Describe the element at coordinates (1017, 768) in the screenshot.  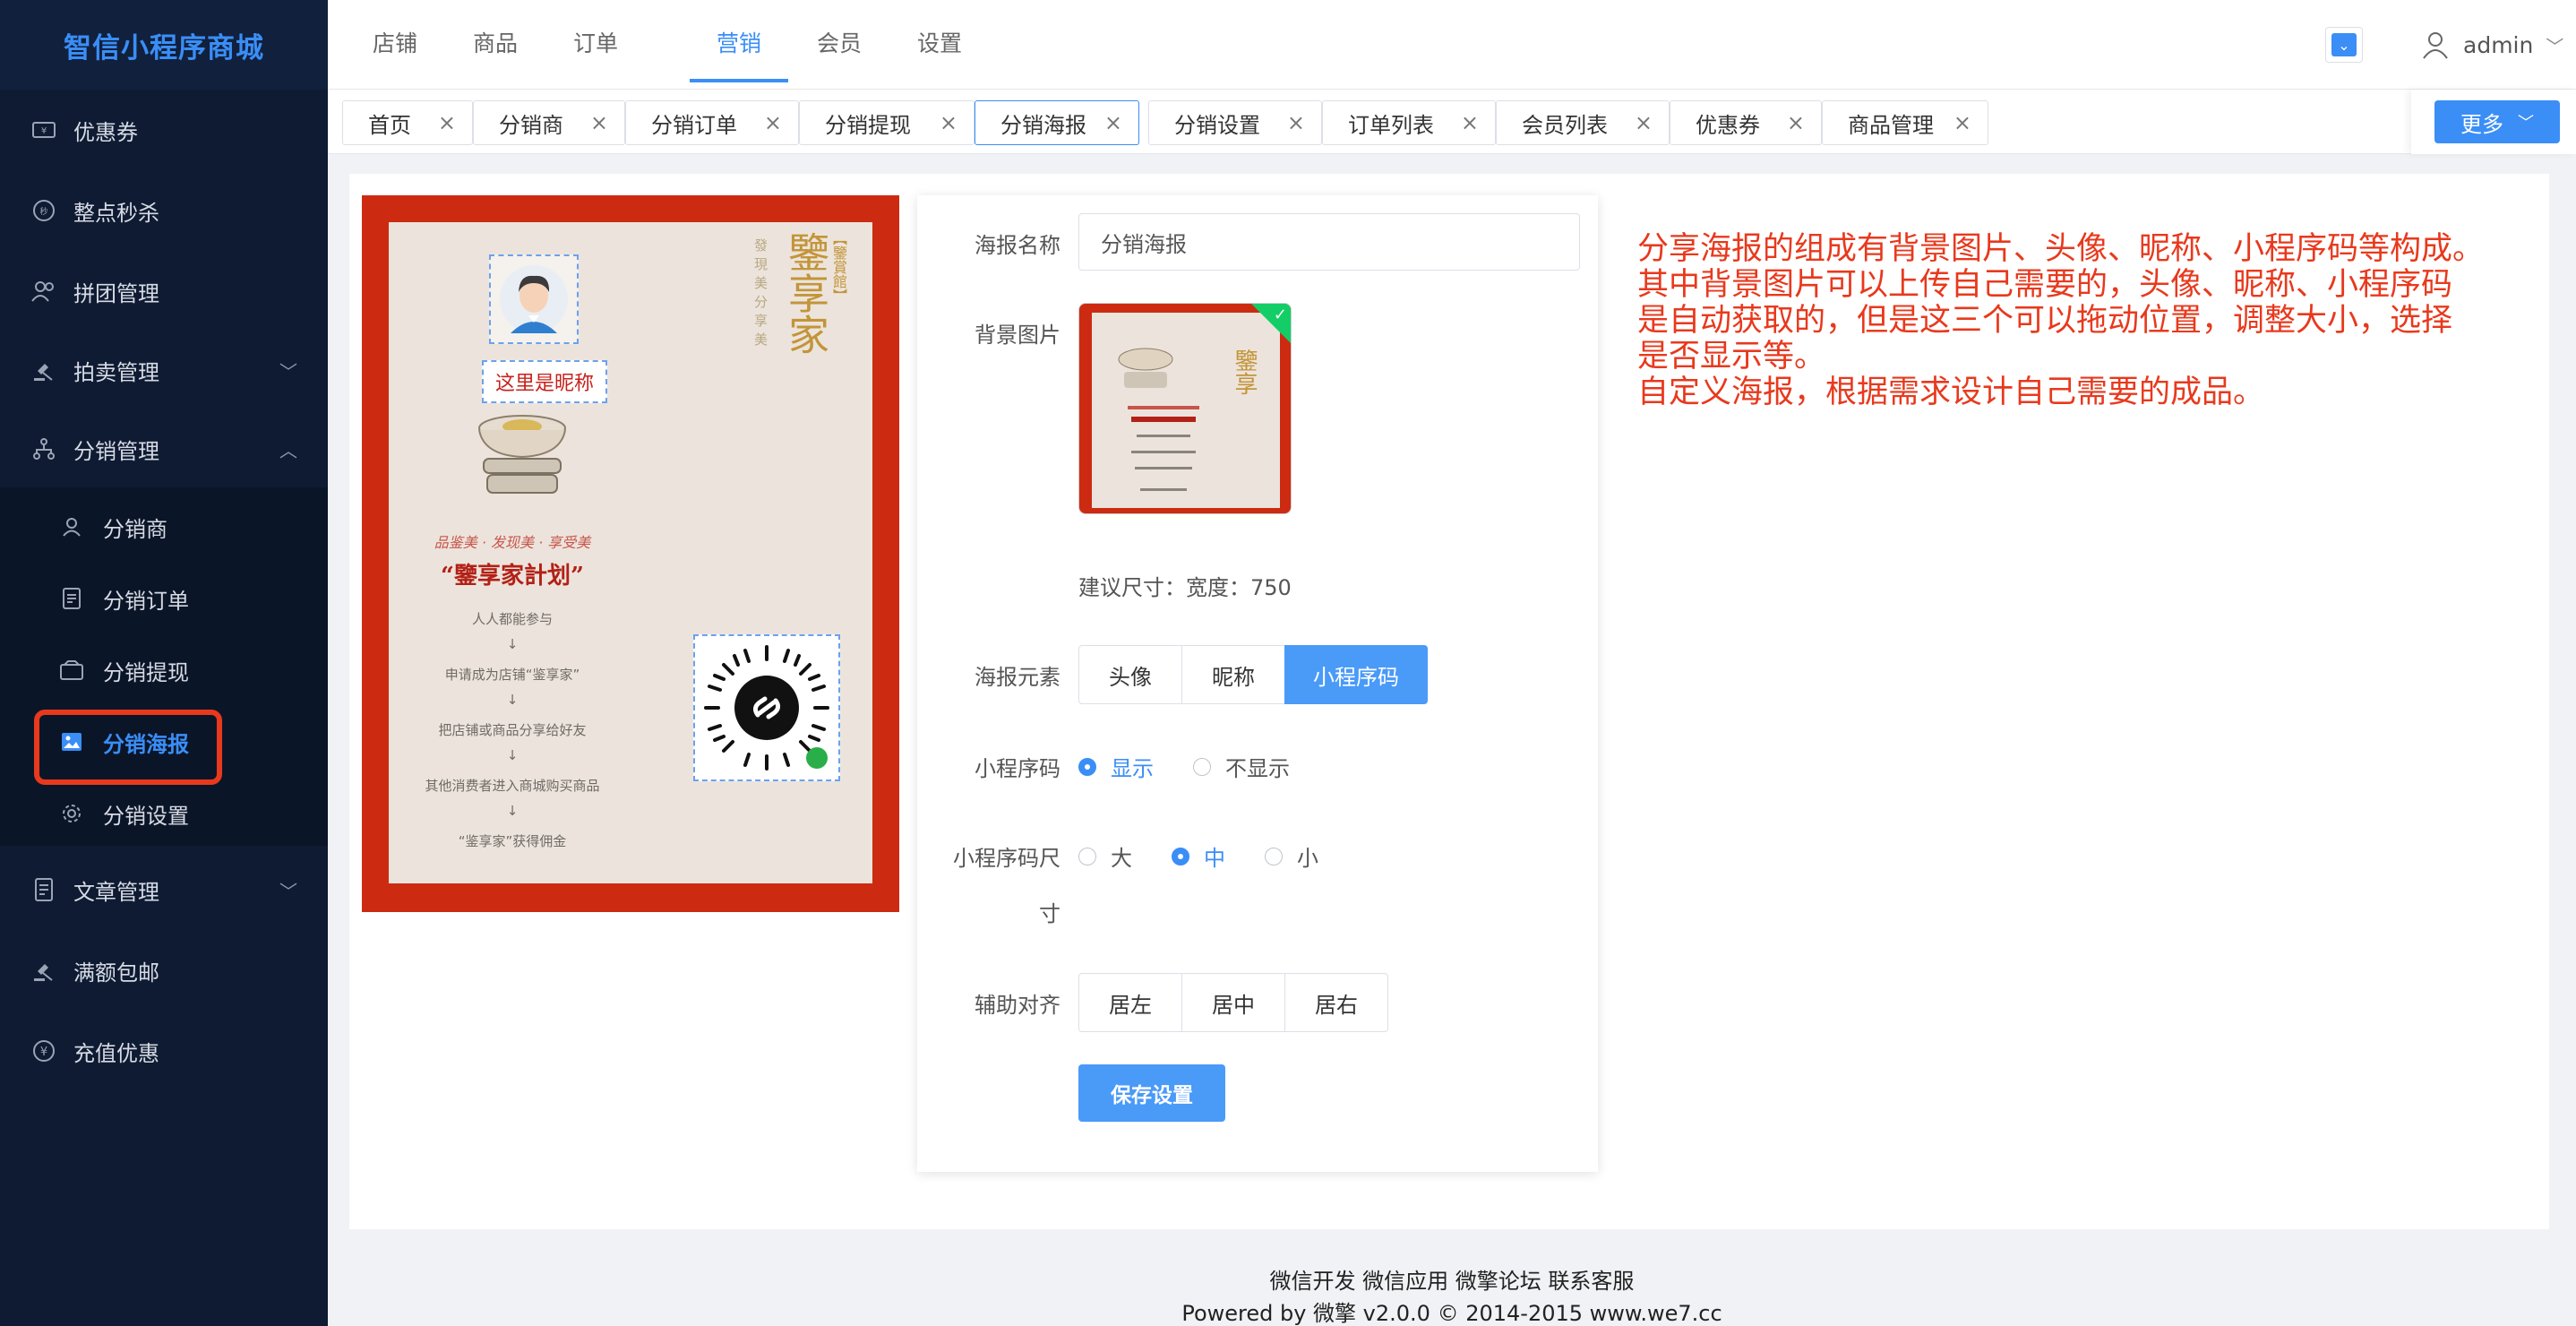
I see `qrcode-visibility-label: 小程序码` at that location.